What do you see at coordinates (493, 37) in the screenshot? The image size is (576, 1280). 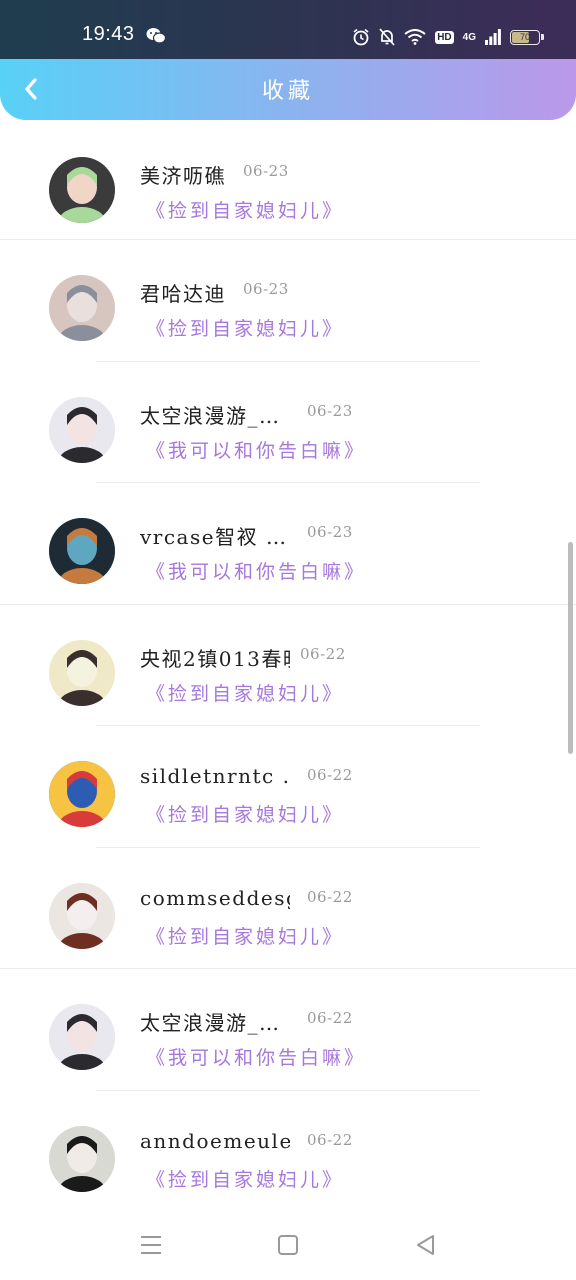 I see `signal-icon` at bounding box center [493, 37].